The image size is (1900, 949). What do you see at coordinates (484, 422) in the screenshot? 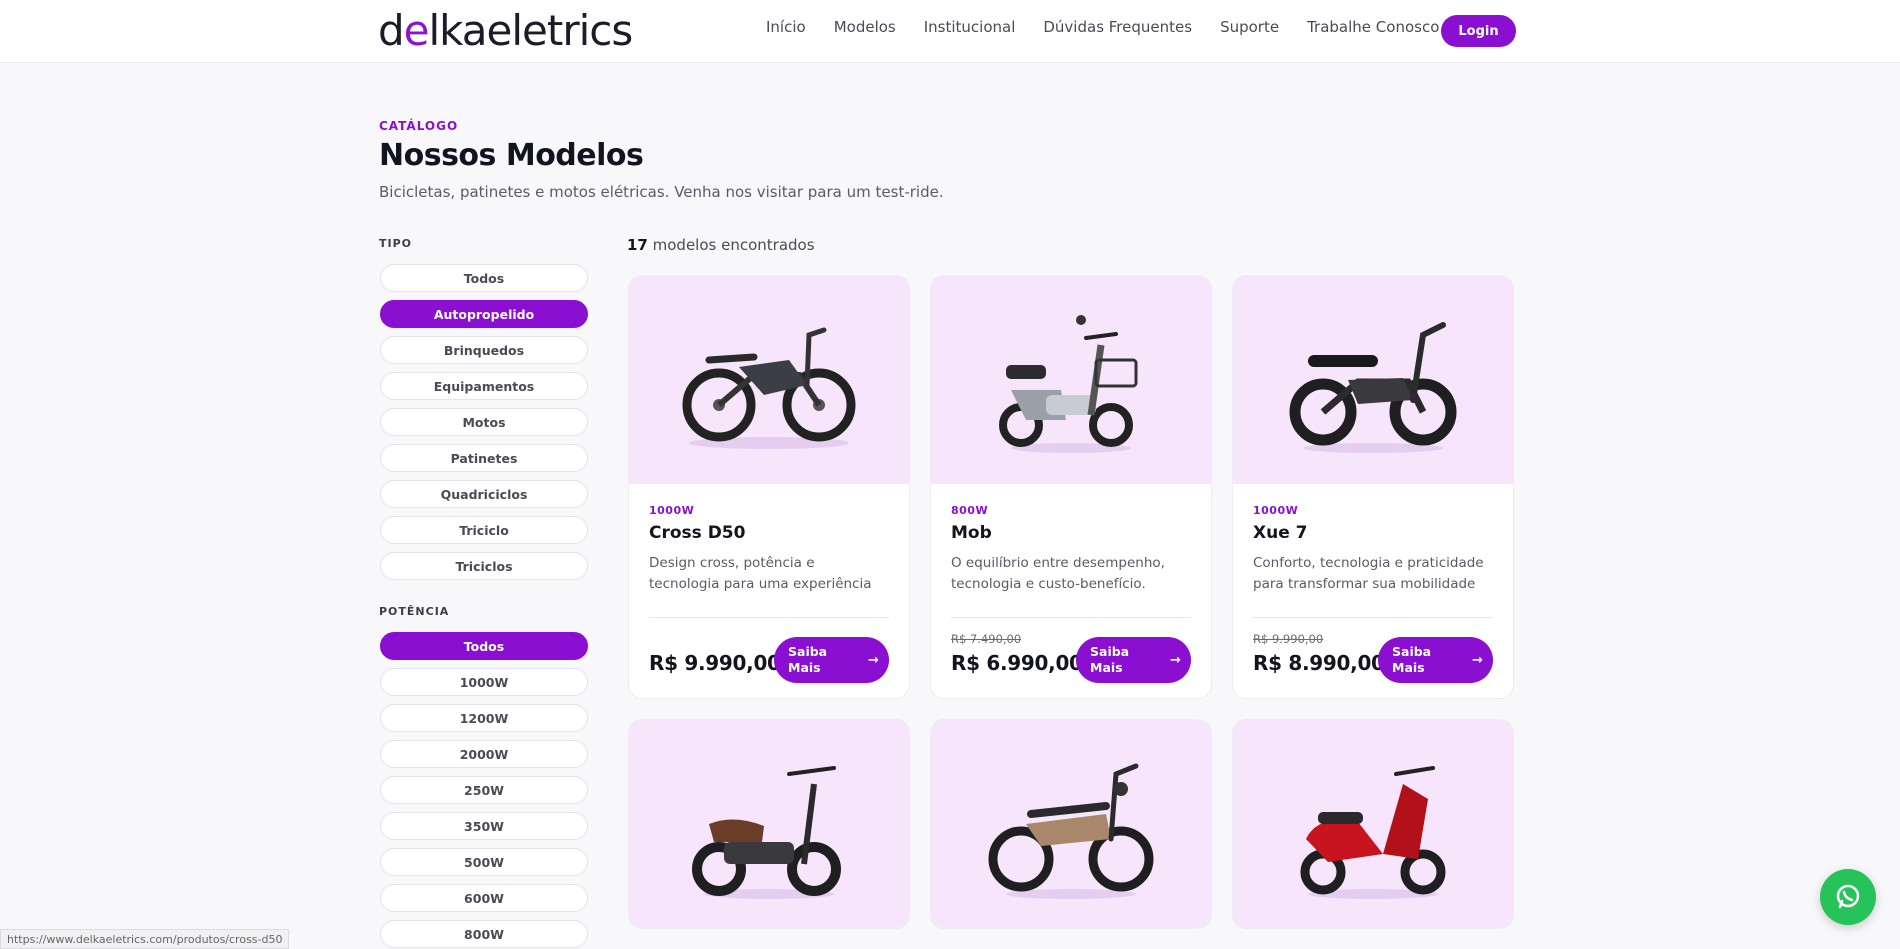
I see `filter-tipo-motos: Motos` at bounding box center [484, 422].